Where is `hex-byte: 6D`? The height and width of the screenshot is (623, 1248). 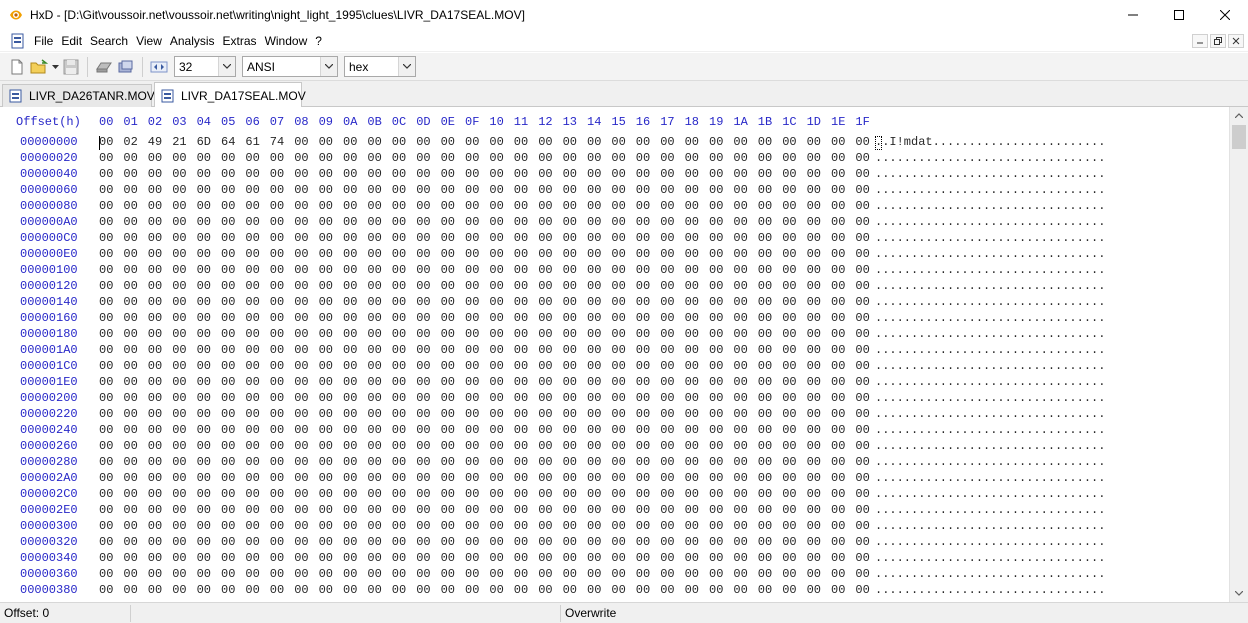
hex-byte: 6D is located at coordinates (204, 142).